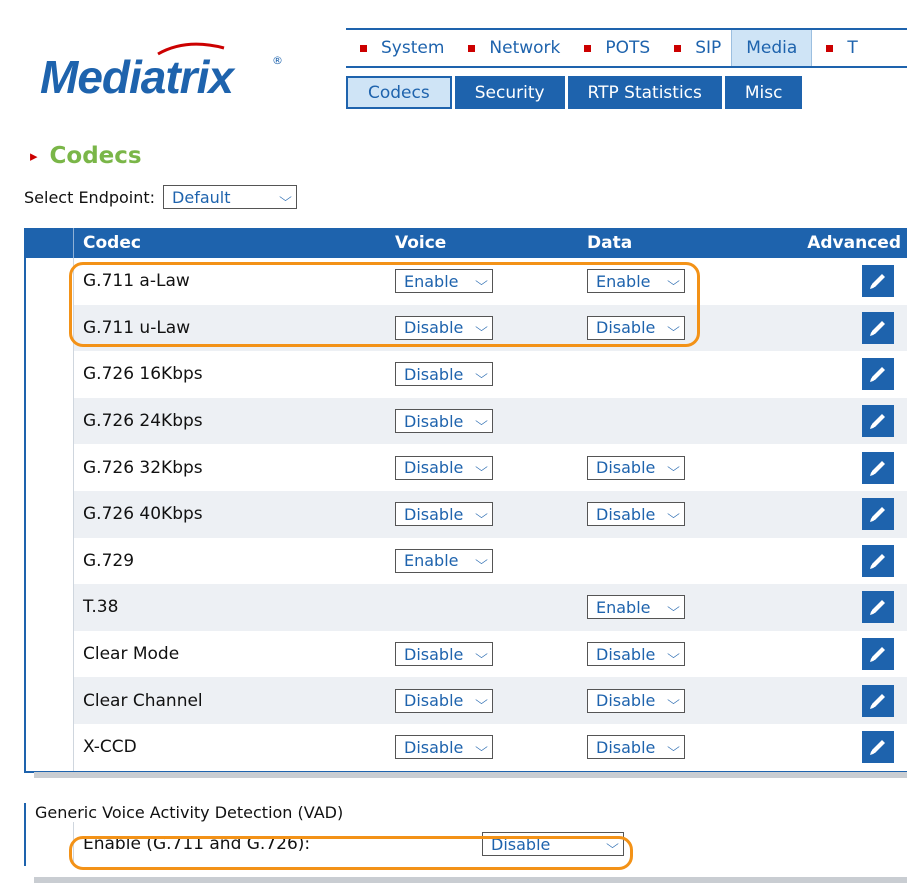  I want to click on nav-item-label: Media, so click(772, 48).